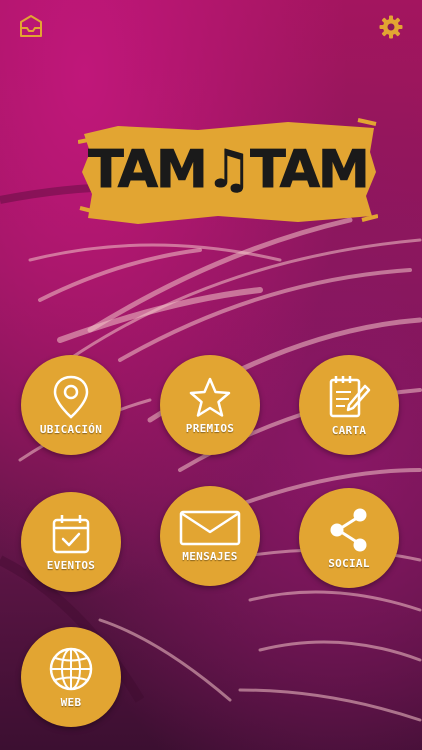 The height and width of the screenshot is (750, 422). What do you see at coordinates (210, 428) in the screenshot?
I see `premios-label: PREMIOS` at bounding box center [210, 428].